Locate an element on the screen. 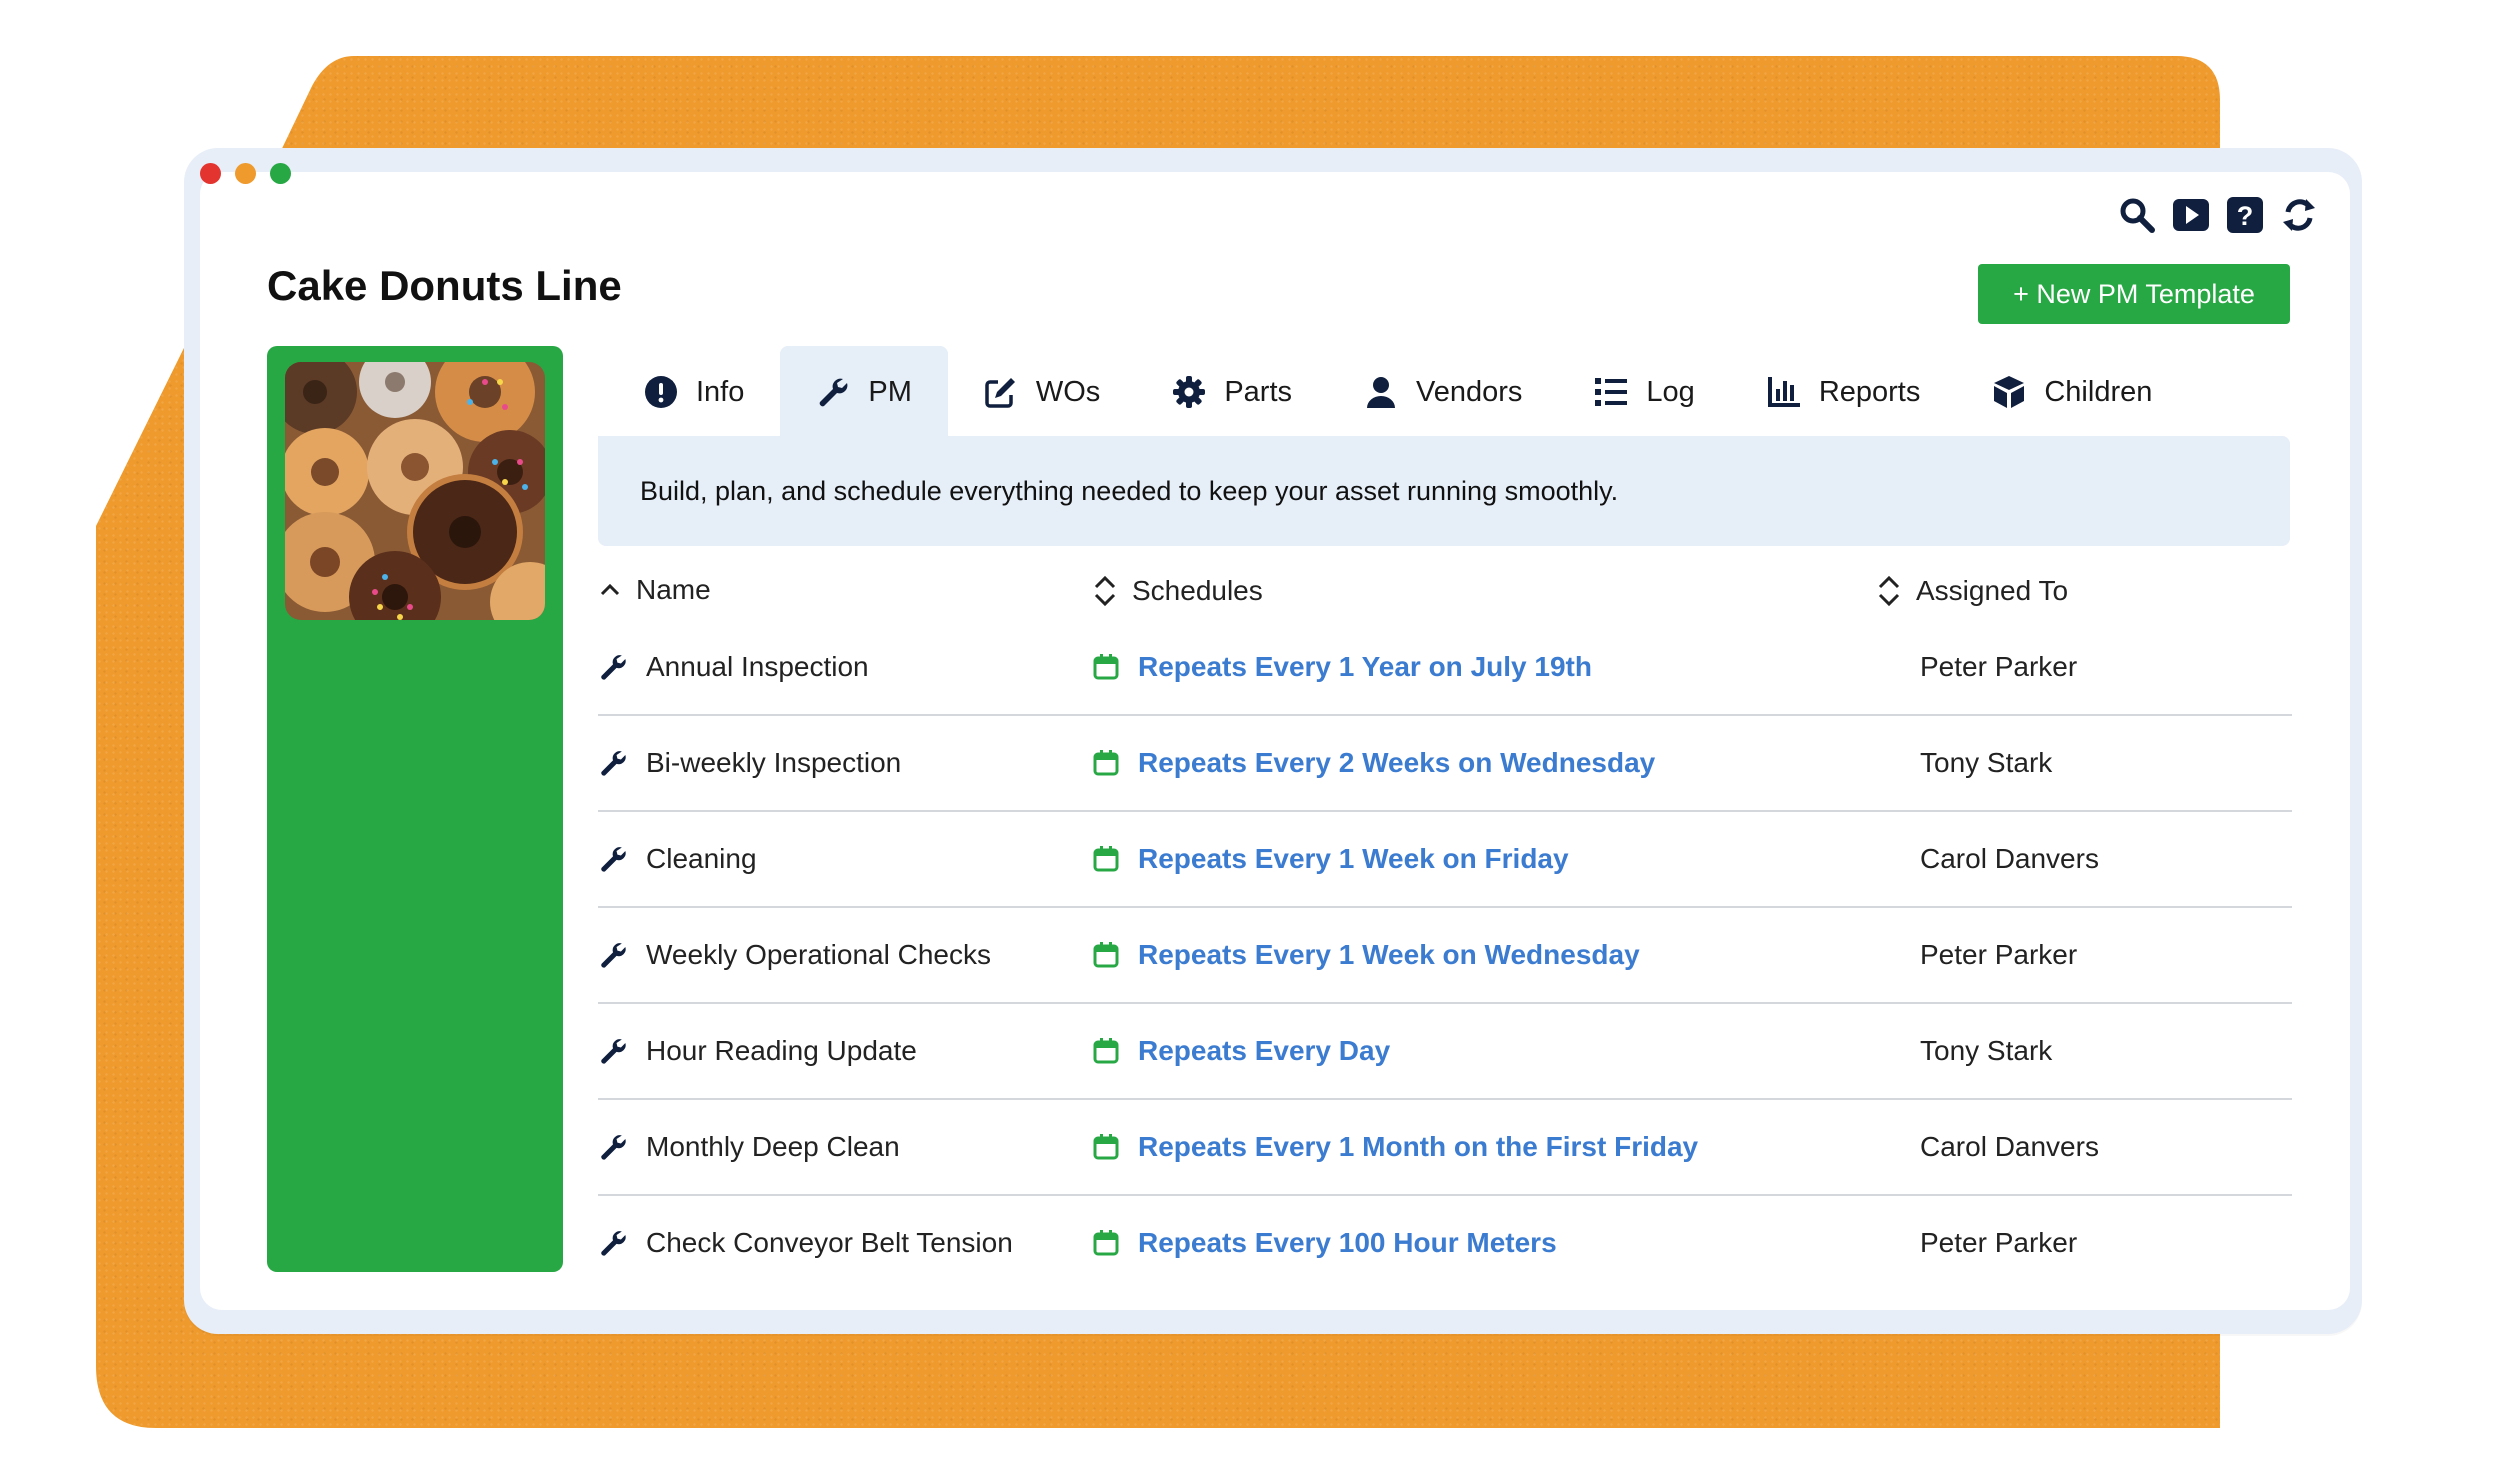 The height and width of the screenshot is (1464, 2520). column-header-schedules: Schedules is located at coordinates (1177, 591).